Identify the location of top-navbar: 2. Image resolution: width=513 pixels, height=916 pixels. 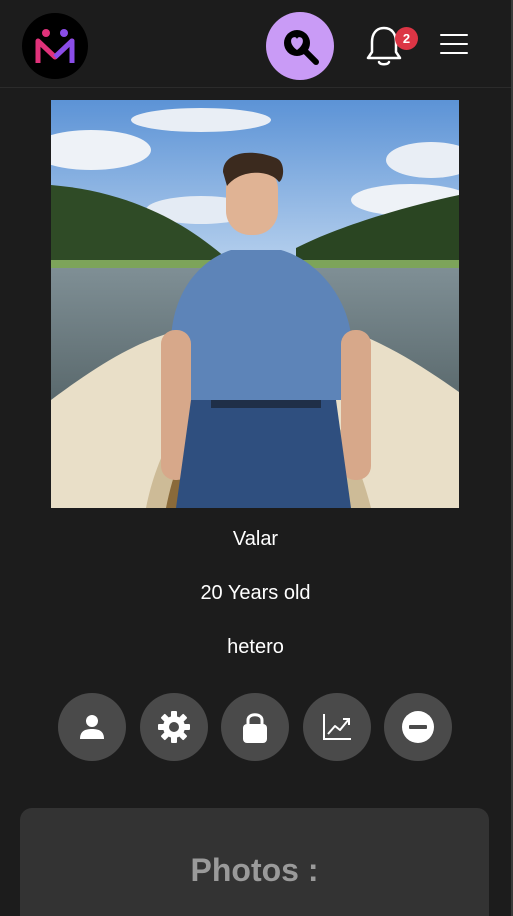
(255, 44).